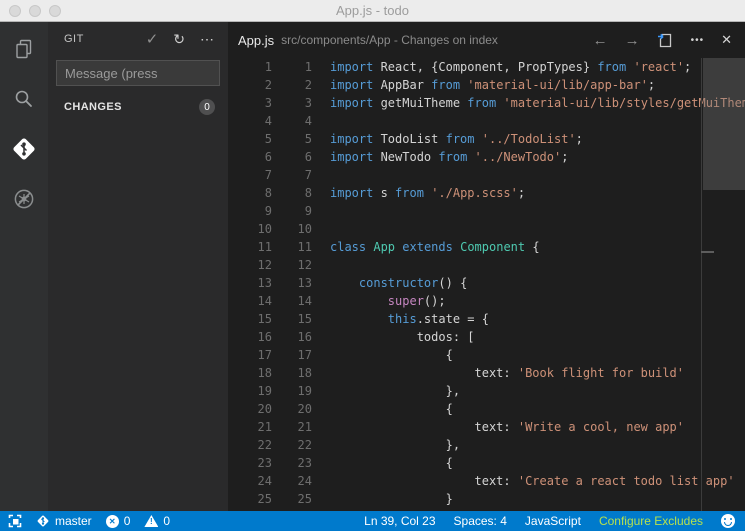  What do you see at coordinates (486, 319) in the screenshot?
I see `code-line: 15 15 this.state = {` at bounding box center [486, 319].